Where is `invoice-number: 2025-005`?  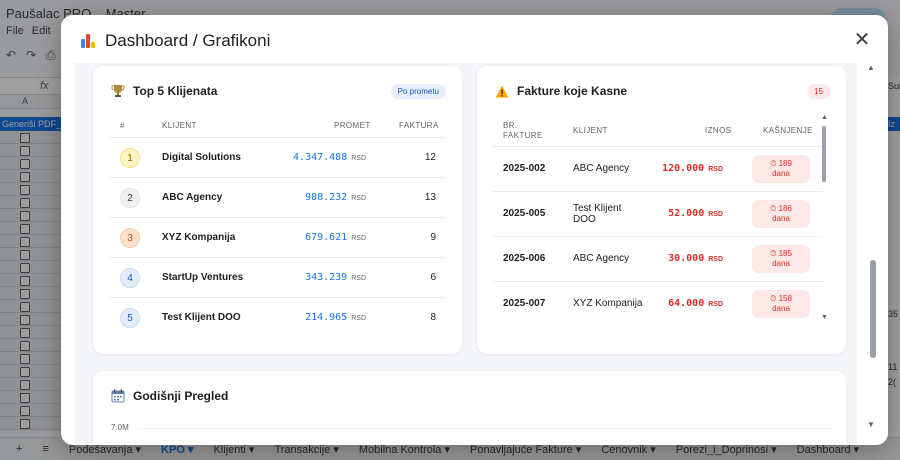
invoice-number: 2025-005 is located at coordinates (524, 213).